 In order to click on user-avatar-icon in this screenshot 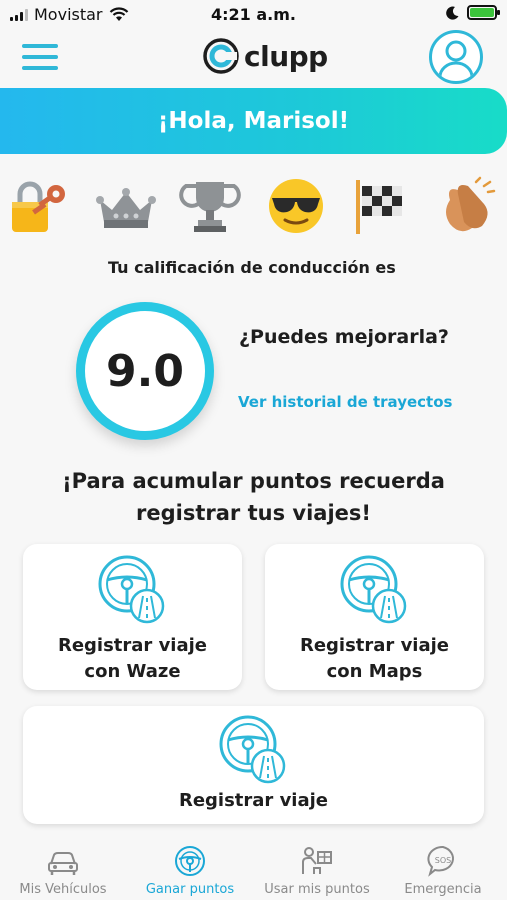, I will do `click(456, 57)`.